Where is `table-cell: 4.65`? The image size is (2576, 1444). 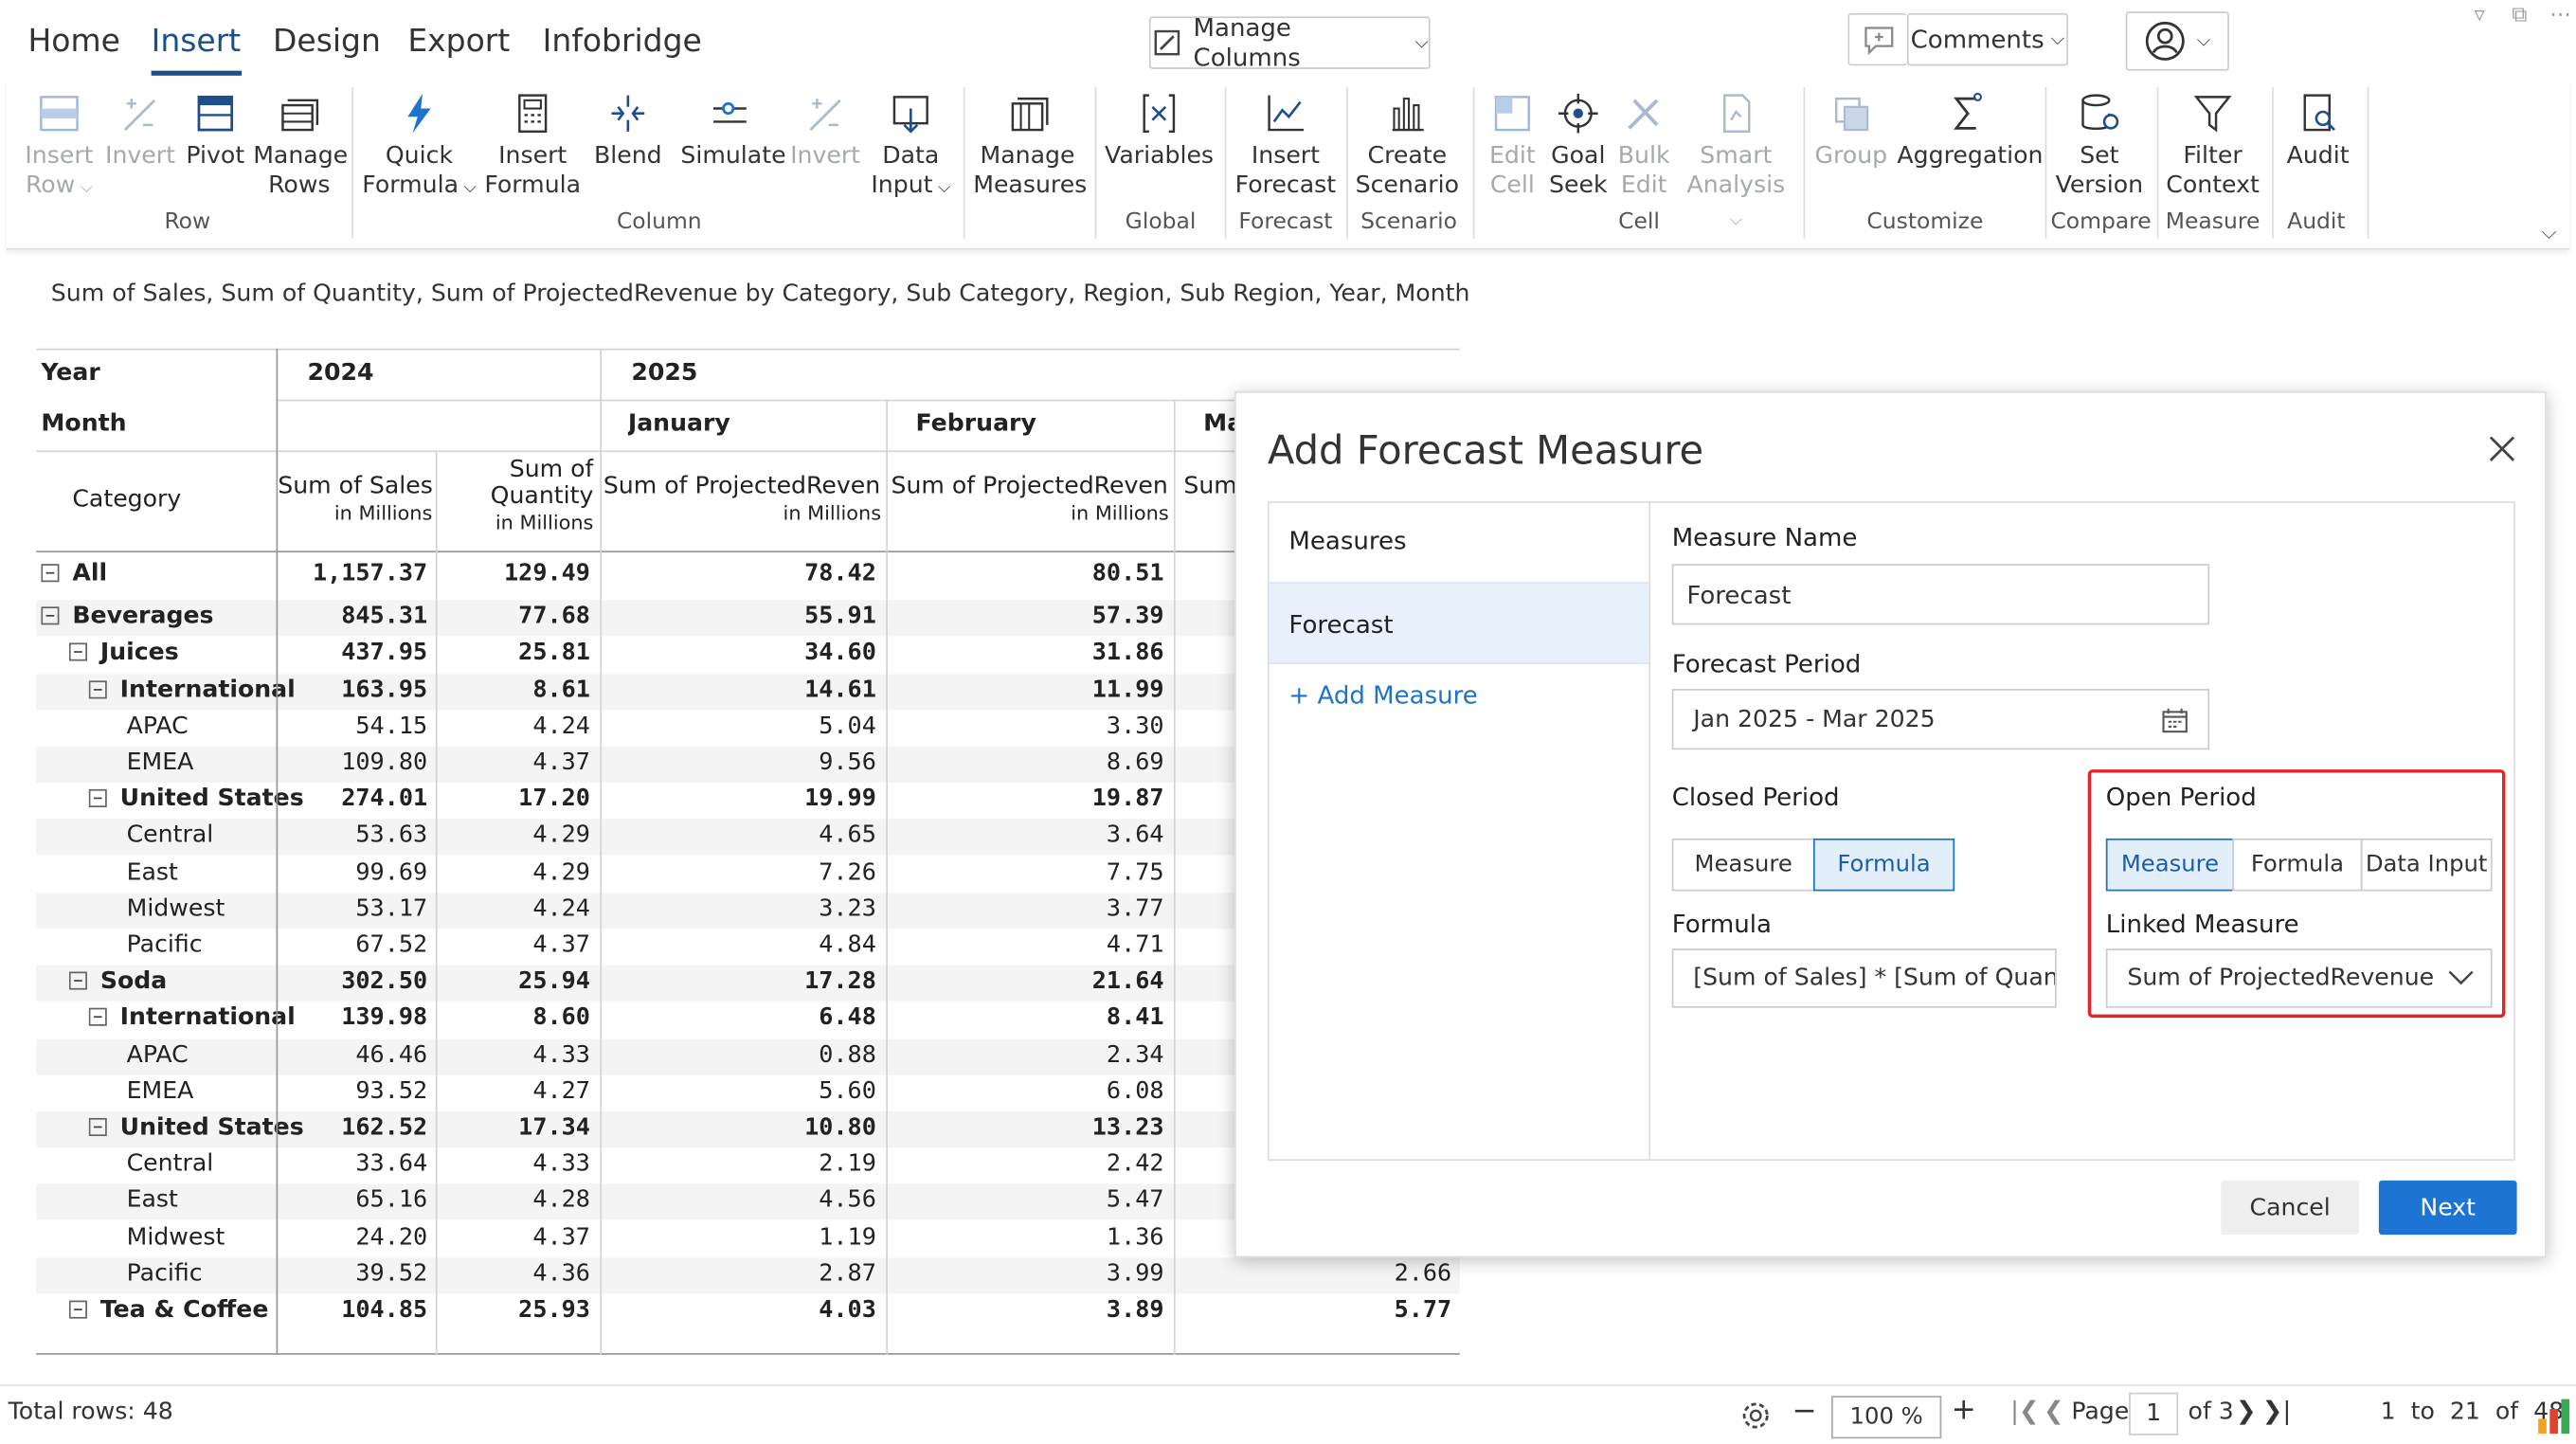 table-cell: 4.65 is located at coordinates (738, 835).